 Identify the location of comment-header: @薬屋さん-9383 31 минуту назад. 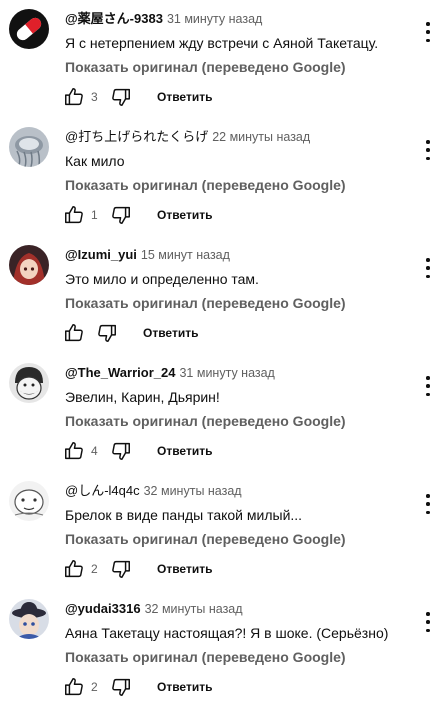
(163, 19).